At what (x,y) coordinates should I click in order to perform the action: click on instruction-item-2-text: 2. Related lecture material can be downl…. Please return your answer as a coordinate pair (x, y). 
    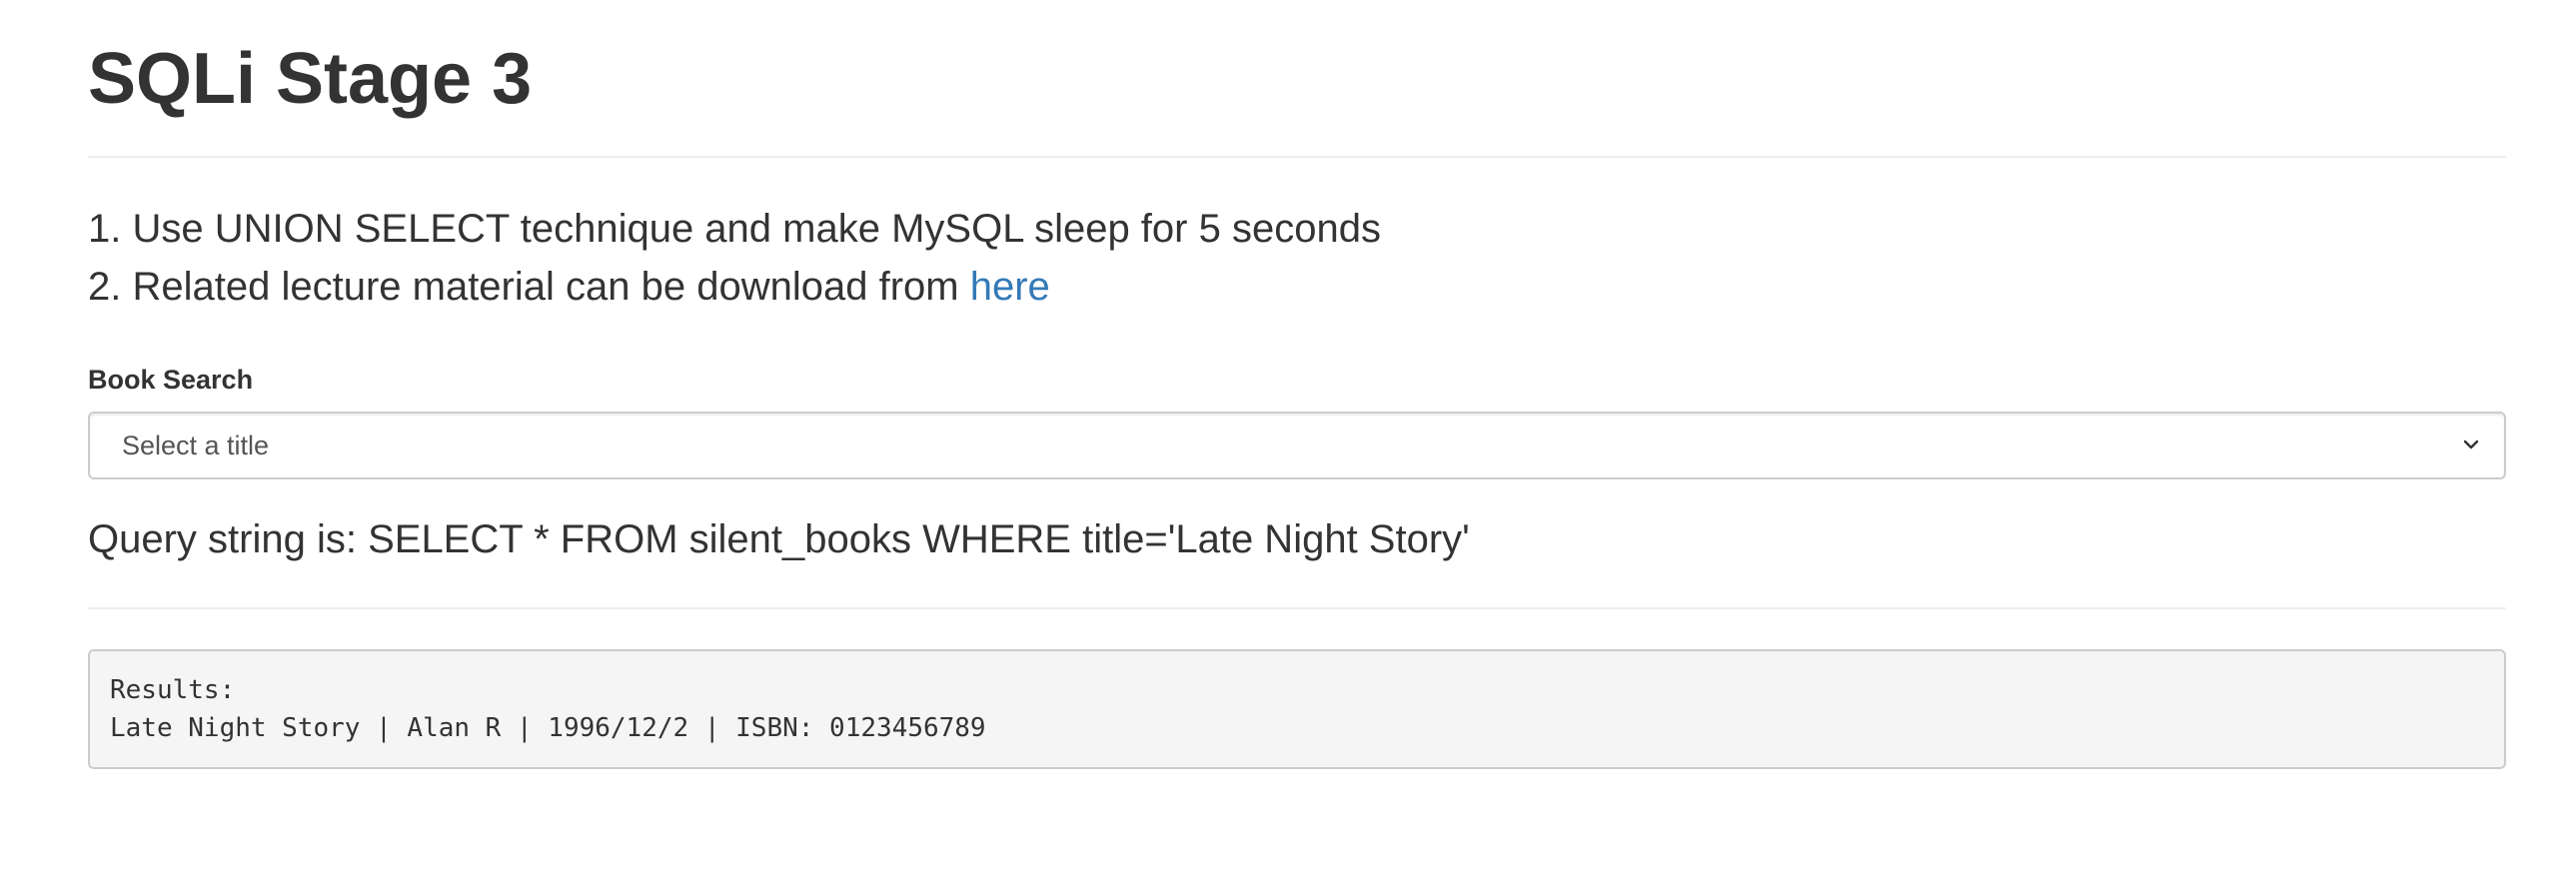
    Looking at the image, I should click on (529, 287).